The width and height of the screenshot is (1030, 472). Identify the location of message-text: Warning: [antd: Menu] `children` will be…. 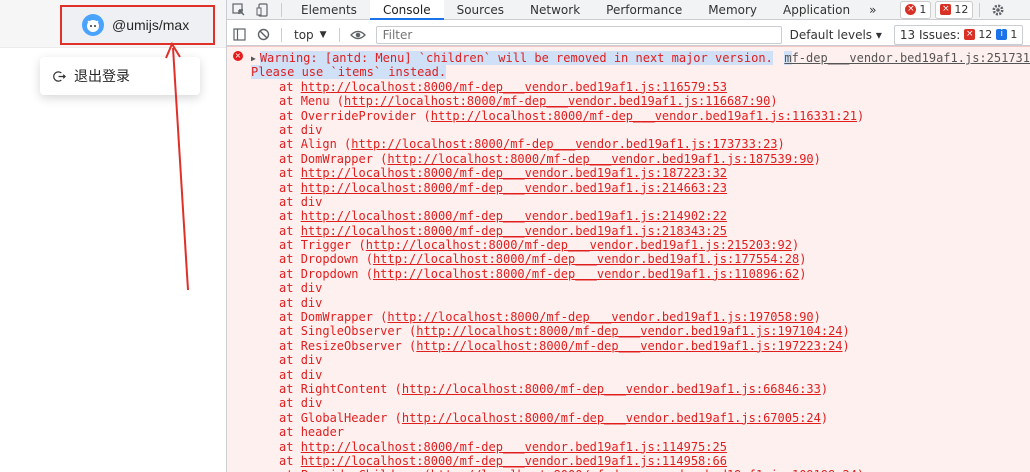
(516, 58).